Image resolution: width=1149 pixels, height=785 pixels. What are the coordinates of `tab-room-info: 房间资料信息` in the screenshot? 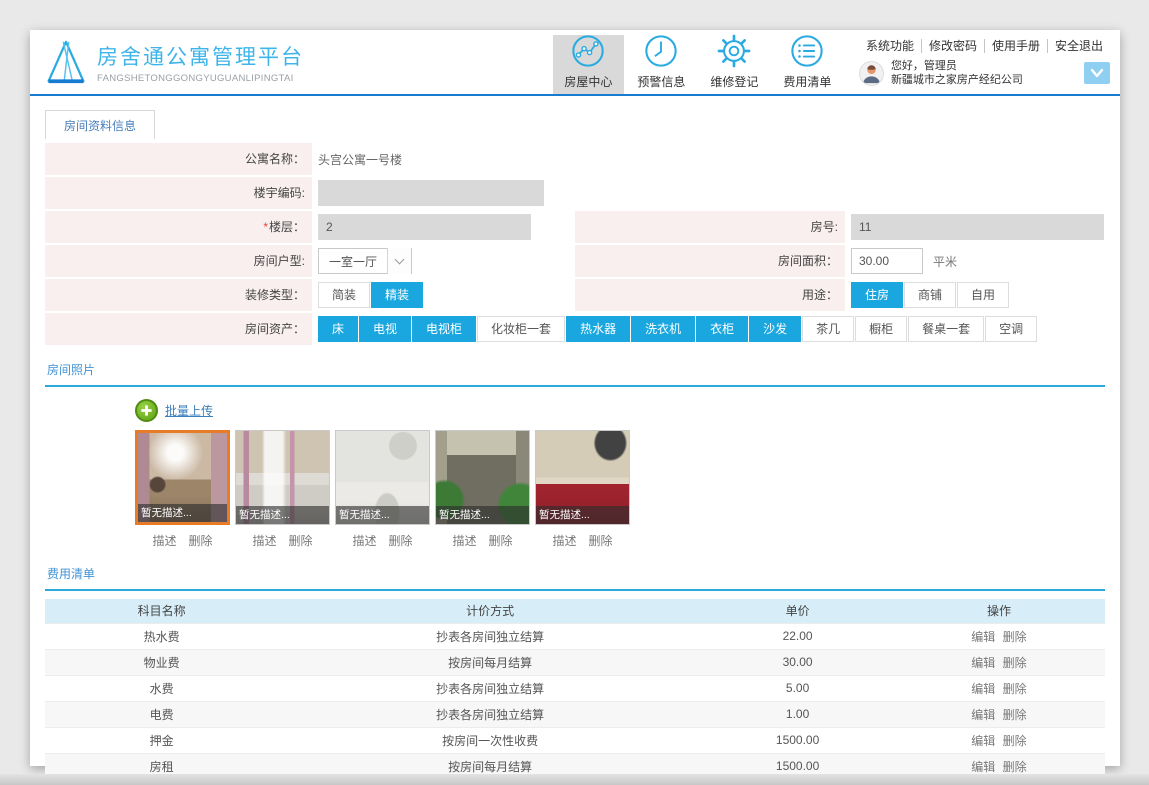 It's located at (100, 124).